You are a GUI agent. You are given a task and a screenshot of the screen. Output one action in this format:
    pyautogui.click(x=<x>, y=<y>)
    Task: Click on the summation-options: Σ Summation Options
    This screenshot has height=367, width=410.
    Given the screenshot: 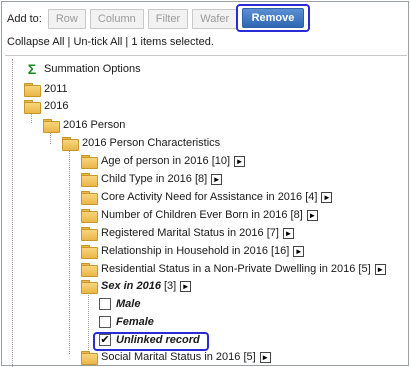 What is the action you would take?
    pyautogui.click(x=82, y=69)
    